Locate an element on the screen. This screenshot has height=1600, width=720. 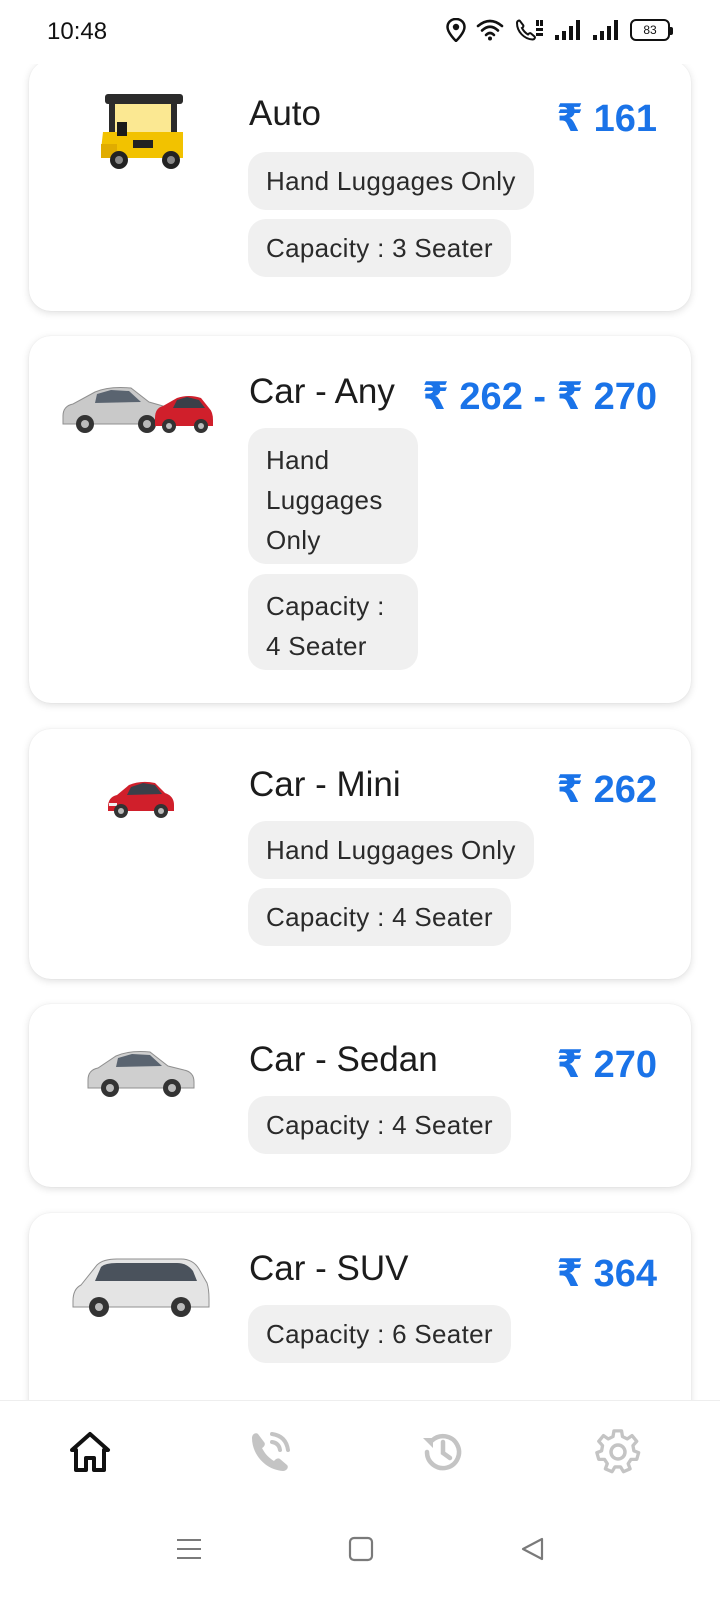
location-icon is located at coordinates (456, 30).